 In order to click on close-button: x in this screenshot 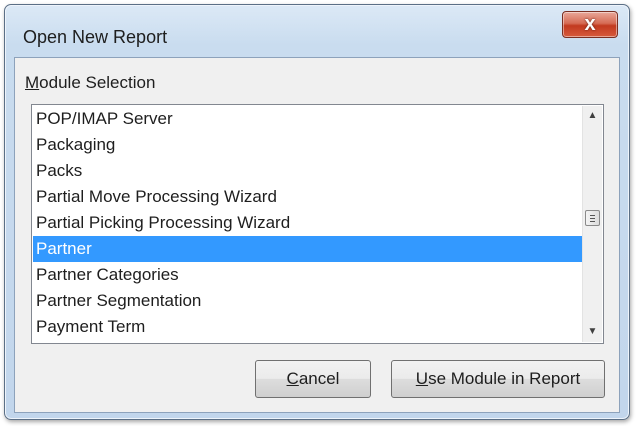, I will do `click(590, 24)`.